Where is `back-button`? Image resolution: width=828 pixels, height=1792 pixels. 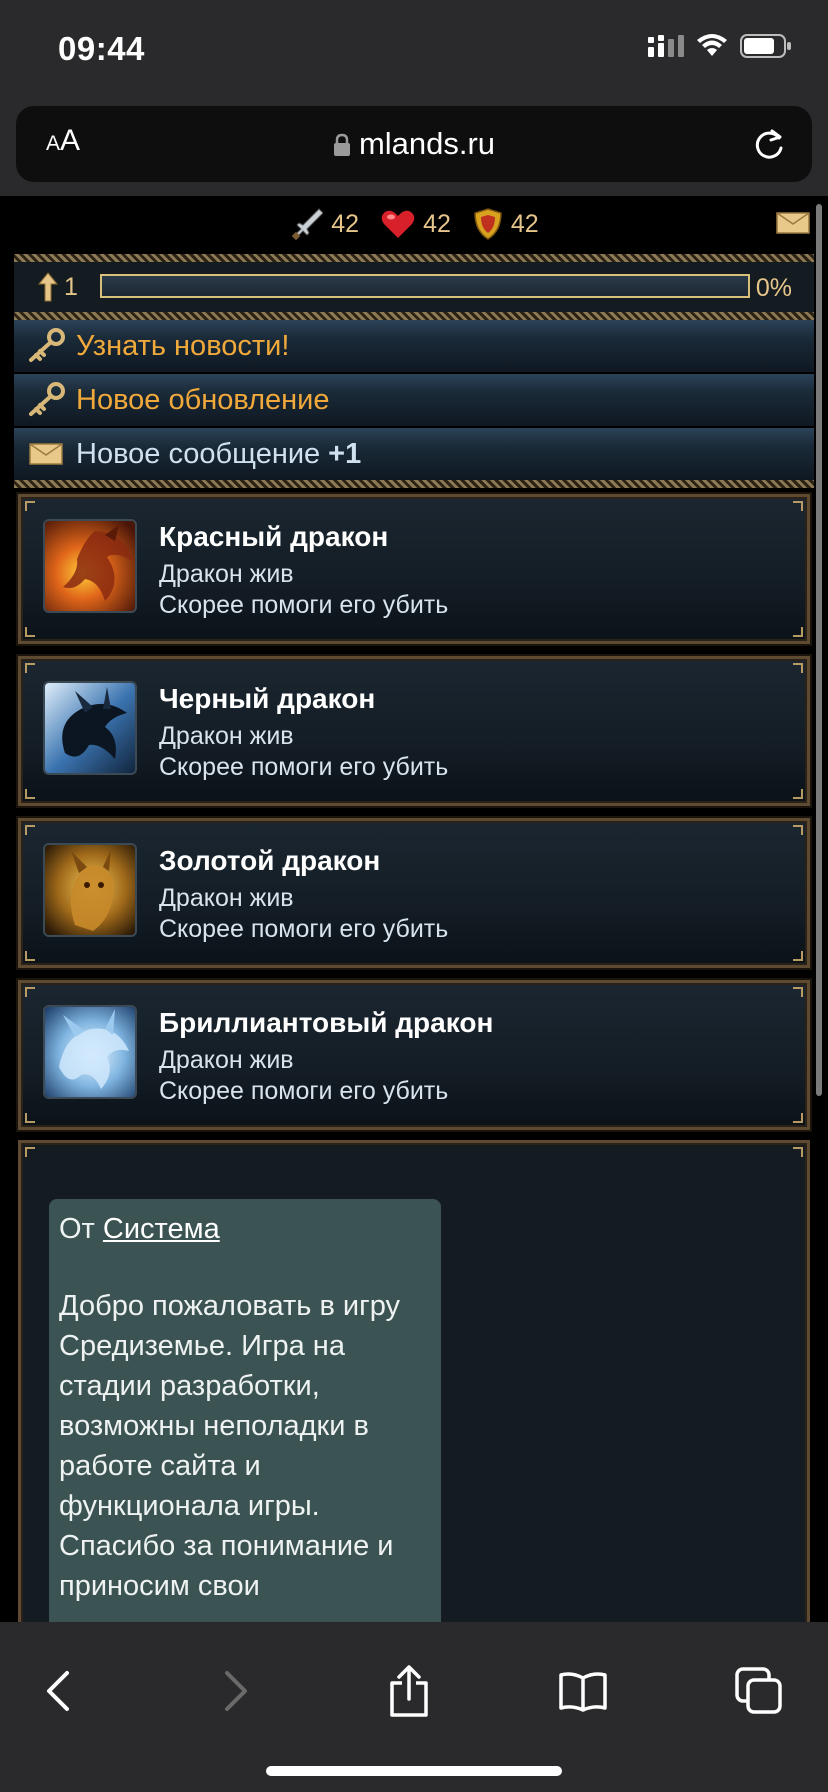 back-button is located at coordinates (57, 1691).